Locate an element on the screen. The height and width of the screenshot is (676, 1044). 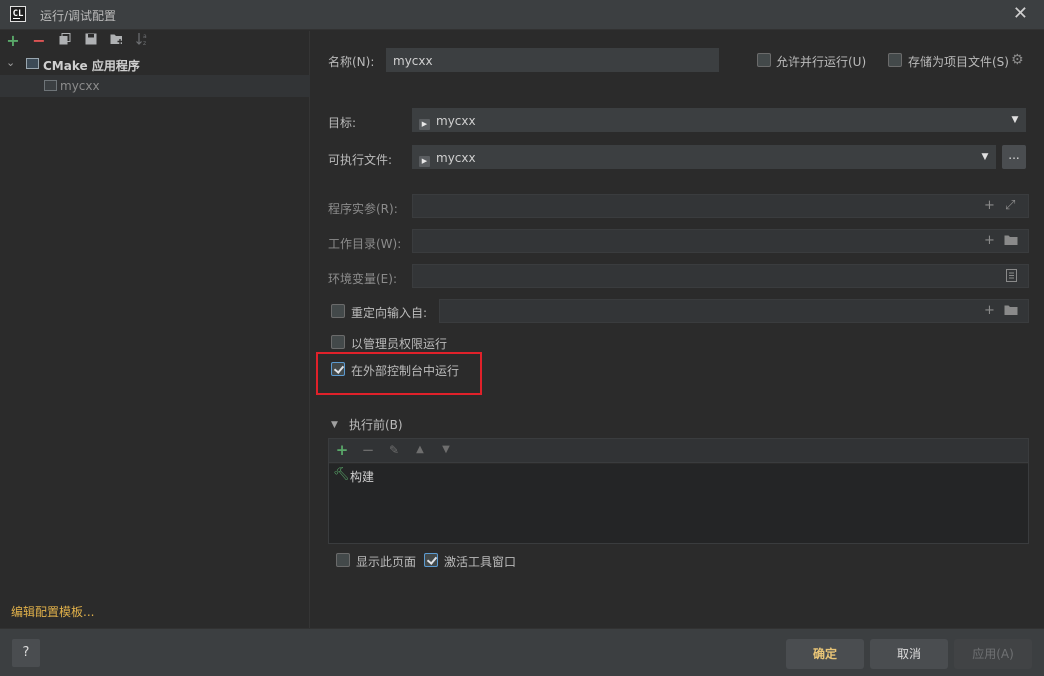
move-down-icon: ▼ is located at coordinates (446, 450).